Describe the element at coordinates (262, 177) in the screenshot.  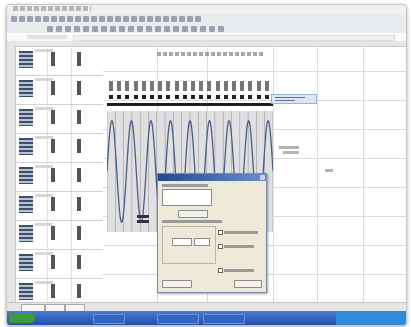
I see `close-icon` at that location.